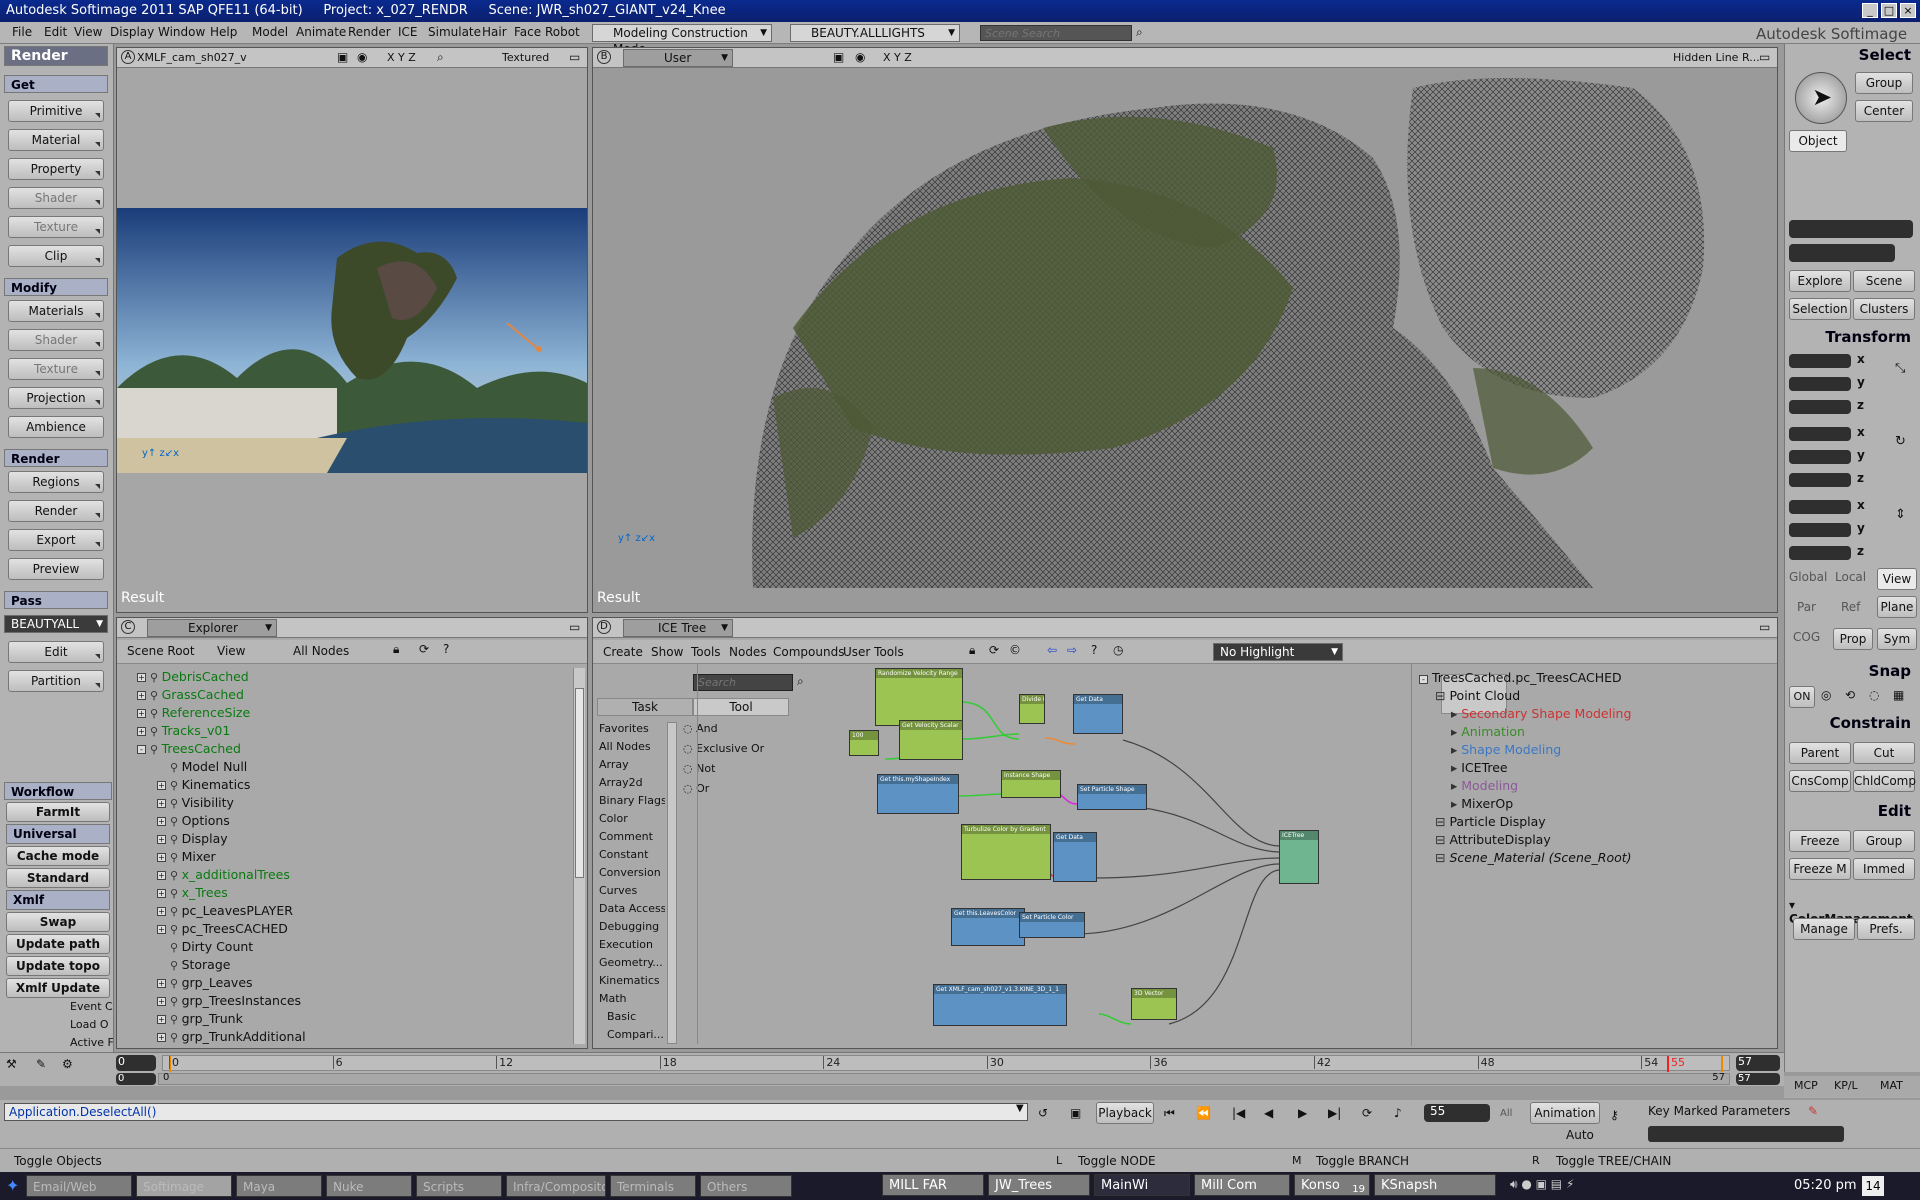 This screenshot has height=1200, width=1920. What do you see at coordinates (1533, 857) in the screenshot?
I see `ice-tree-row: ⊟ Scene_Material (Scene_Root)` at bounding box center [1533, 857].